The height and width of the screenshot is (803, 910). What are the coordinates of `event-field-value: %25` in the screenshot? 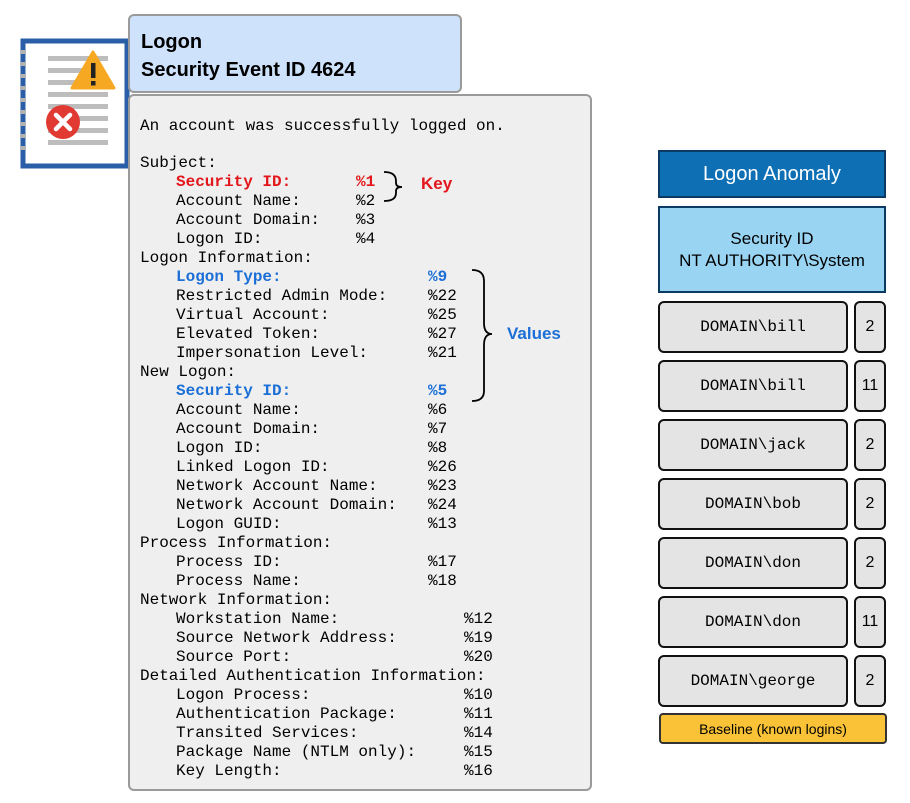 It's located at (442, 315).